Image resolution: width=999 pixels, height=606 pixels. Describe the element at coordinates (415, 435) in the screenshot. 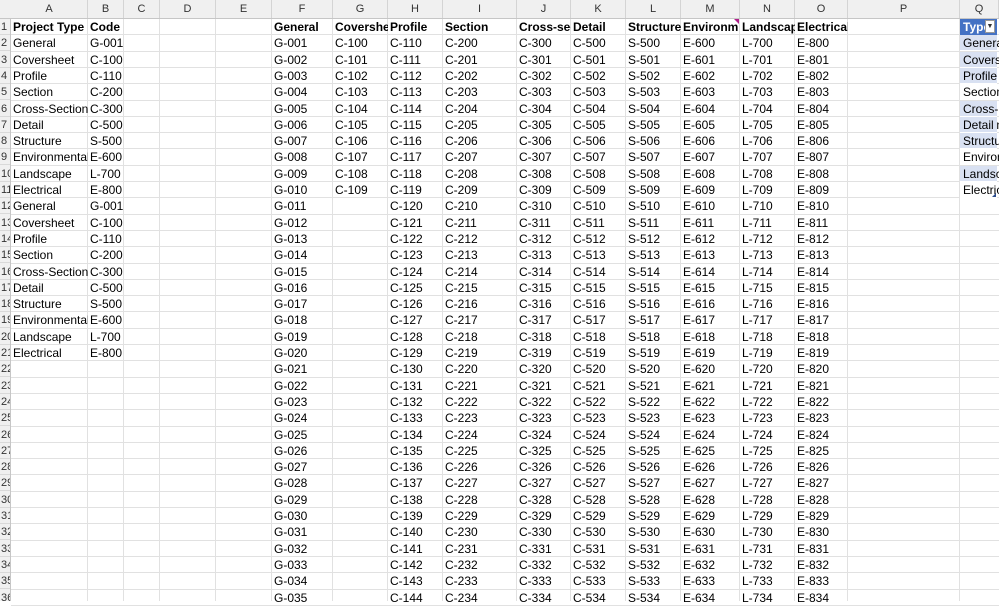

I see `profile-code-cell: C-134` at that location.